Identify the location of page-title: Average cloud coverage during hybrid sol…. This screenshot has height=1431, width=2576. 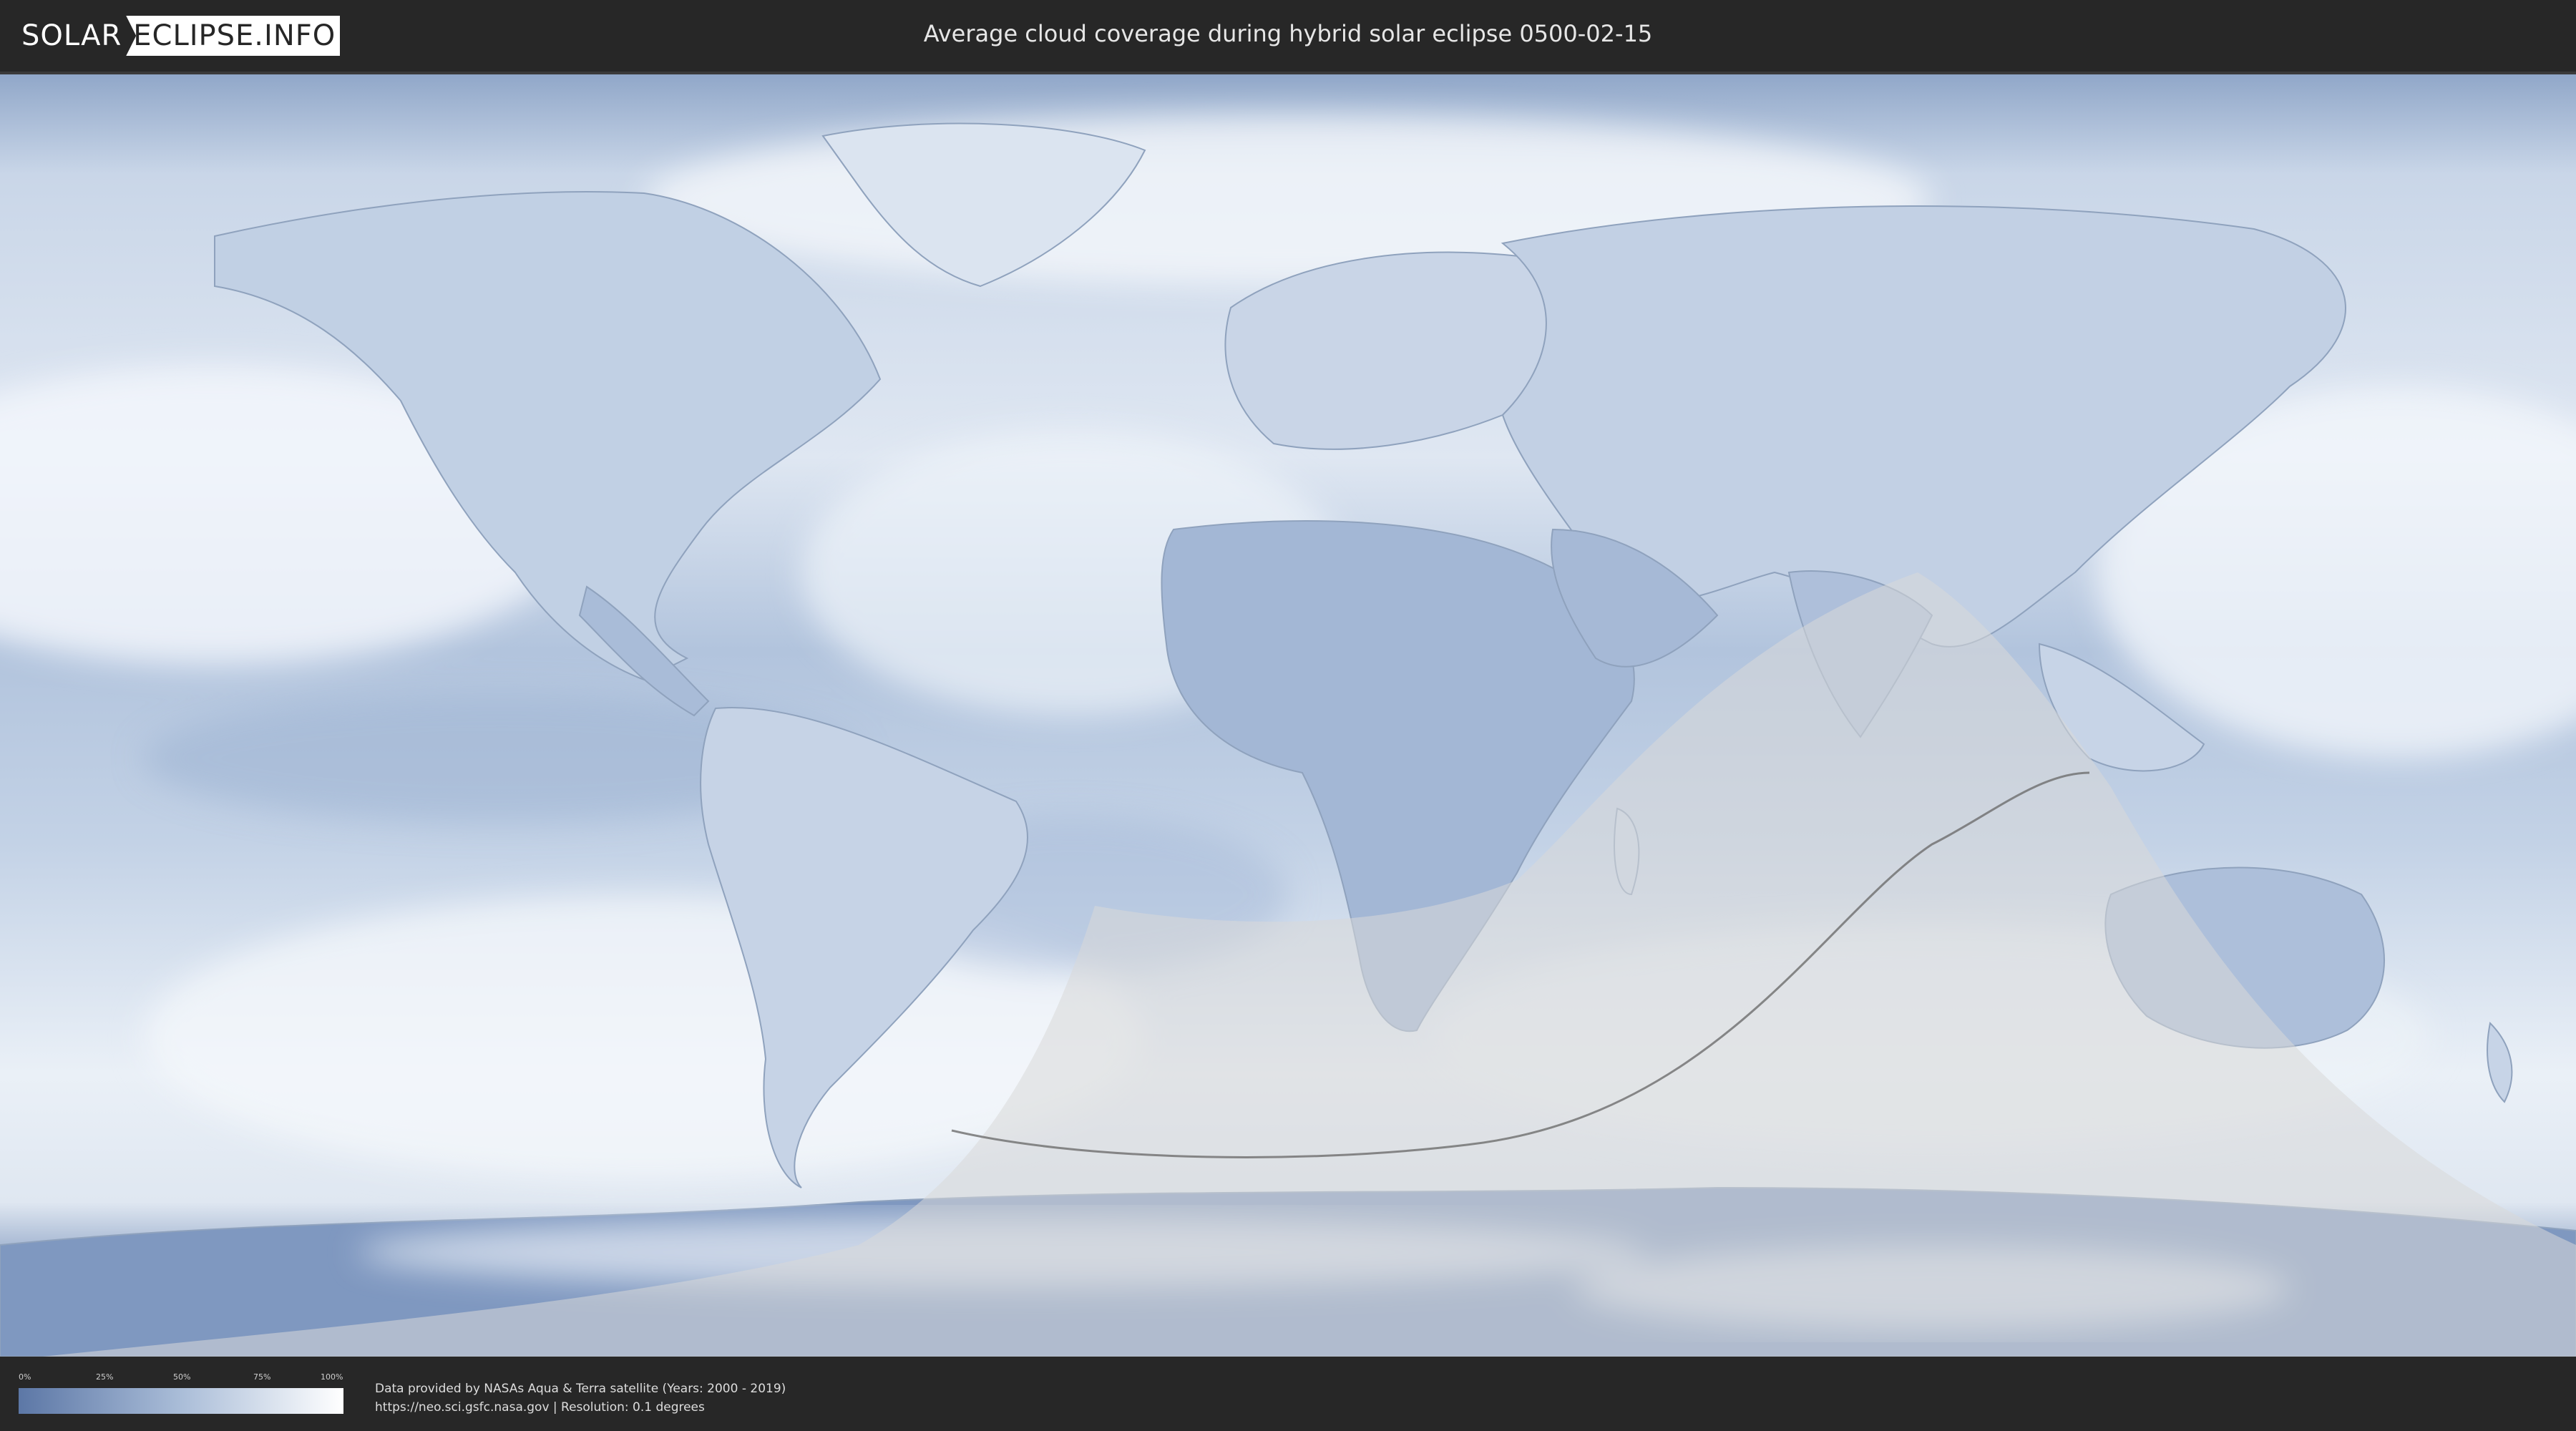
(1288, 33).